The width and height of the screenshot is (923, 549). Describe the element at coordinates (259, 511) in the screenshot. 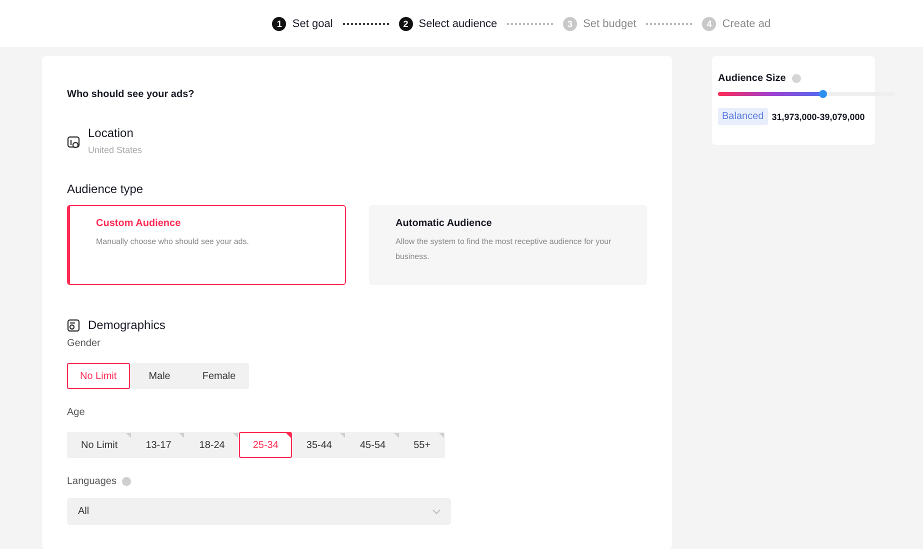

I see `languages-select: All` at that location.